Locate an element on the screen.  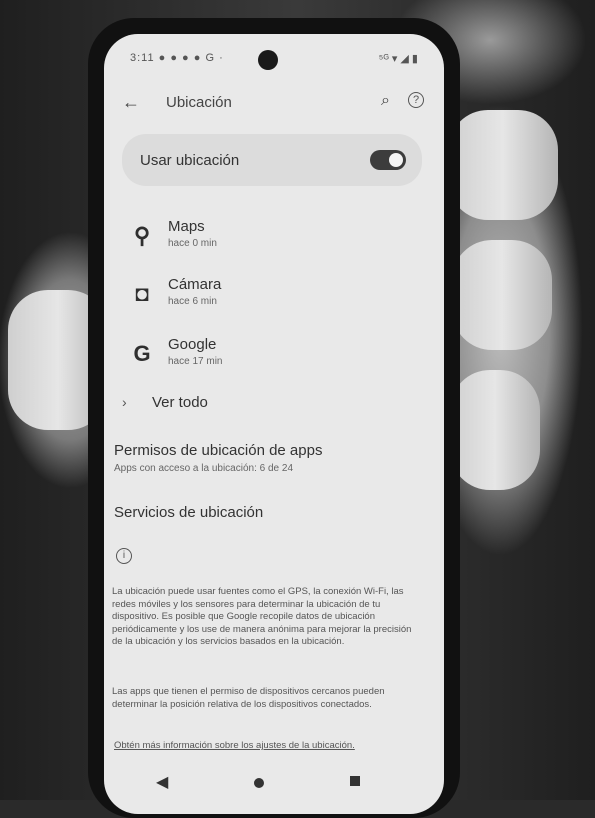
see-all-button: › Ver todo is located at coordinates (220, 405).